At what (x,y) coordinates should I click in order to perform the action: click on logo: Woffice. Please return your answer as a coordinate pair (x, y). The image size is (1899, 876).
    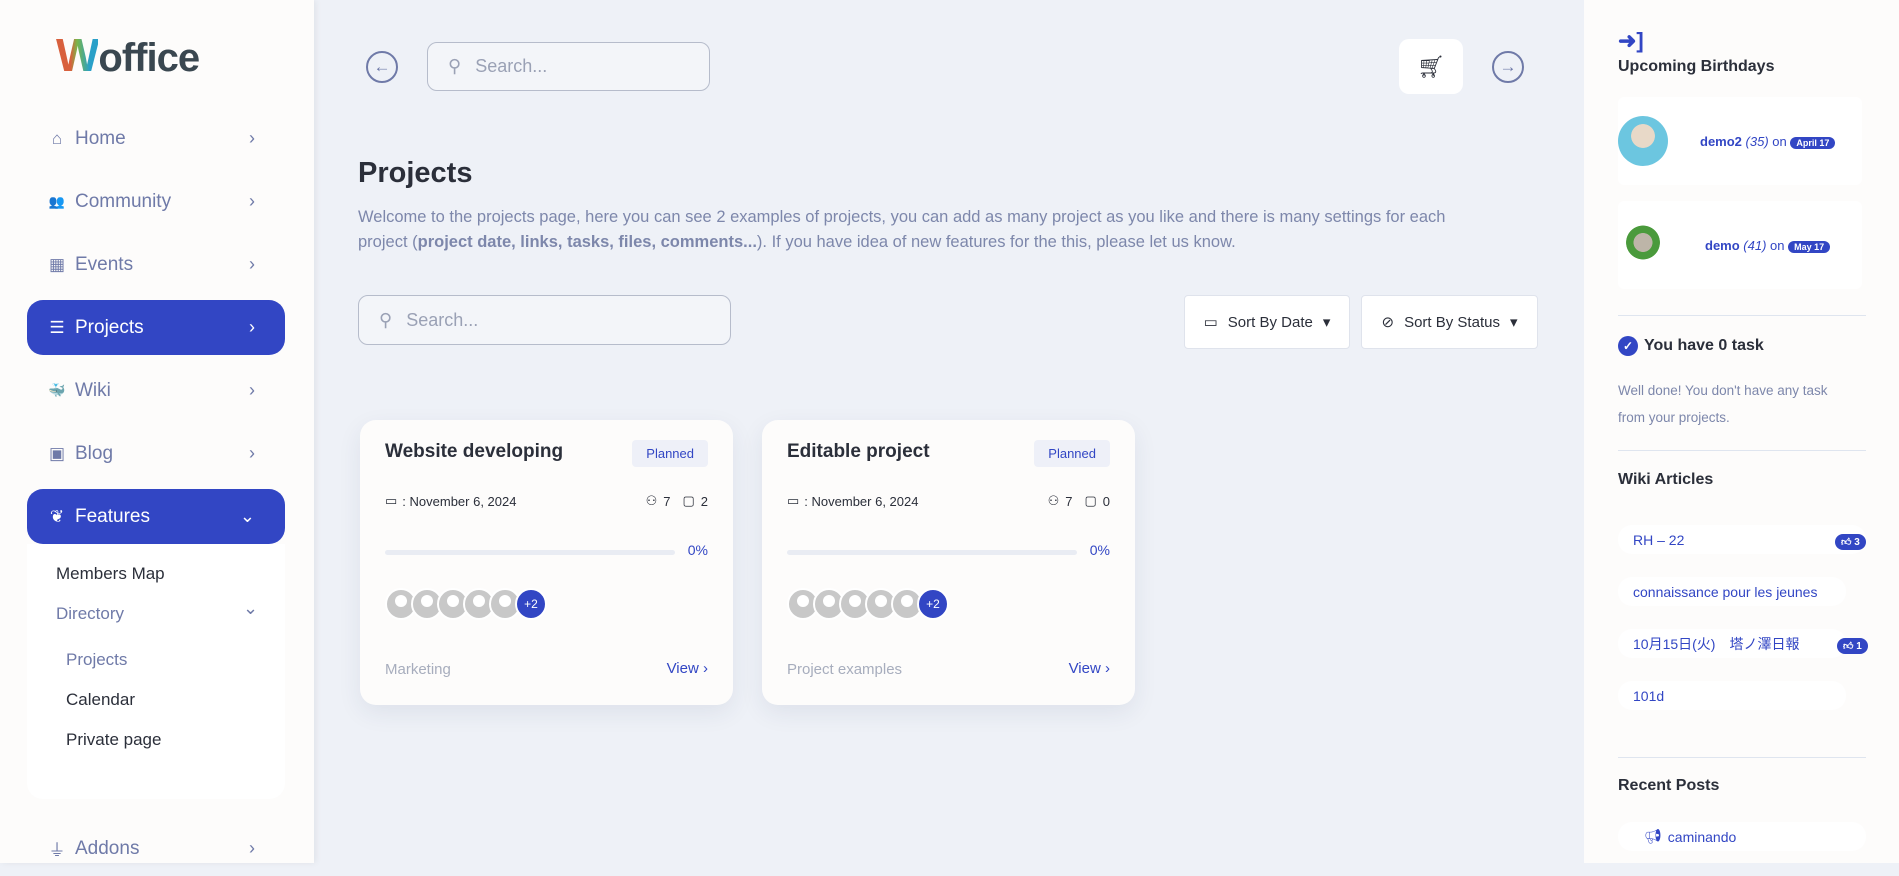
    Looking at the image, I should click on (128, 55).